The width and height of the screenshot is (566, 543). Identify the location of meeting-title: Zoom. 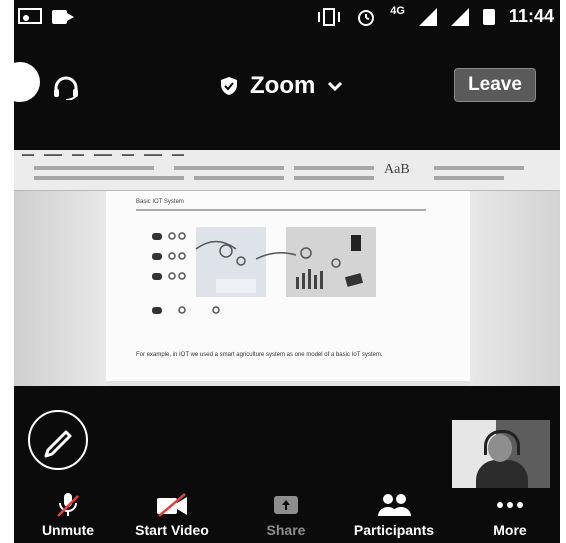
(283, 85).